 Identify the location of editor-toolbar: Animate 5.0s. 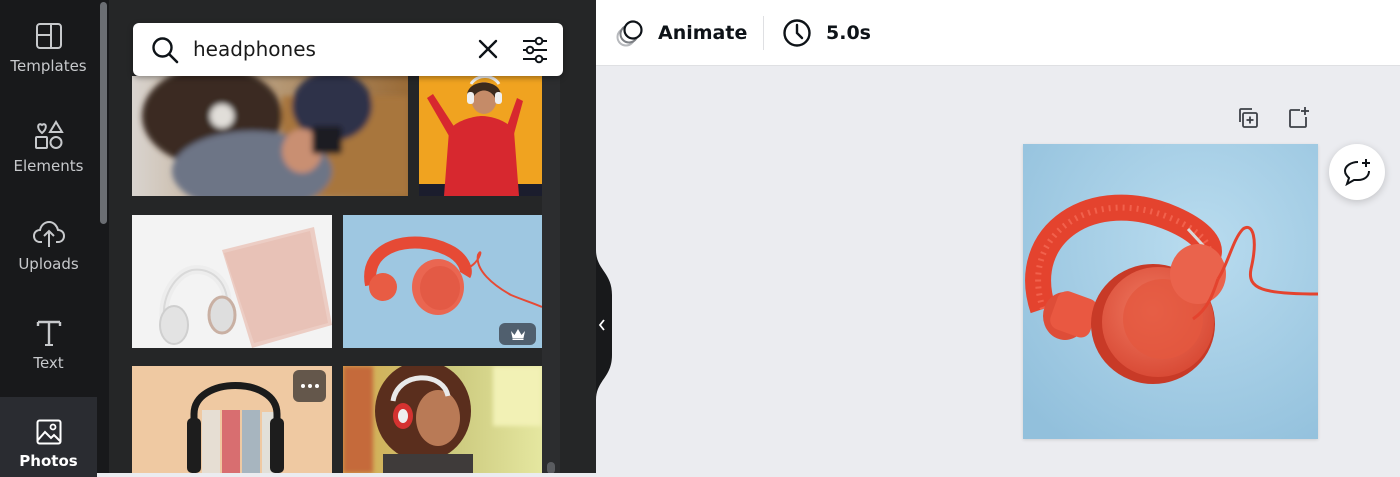
(998, 33).